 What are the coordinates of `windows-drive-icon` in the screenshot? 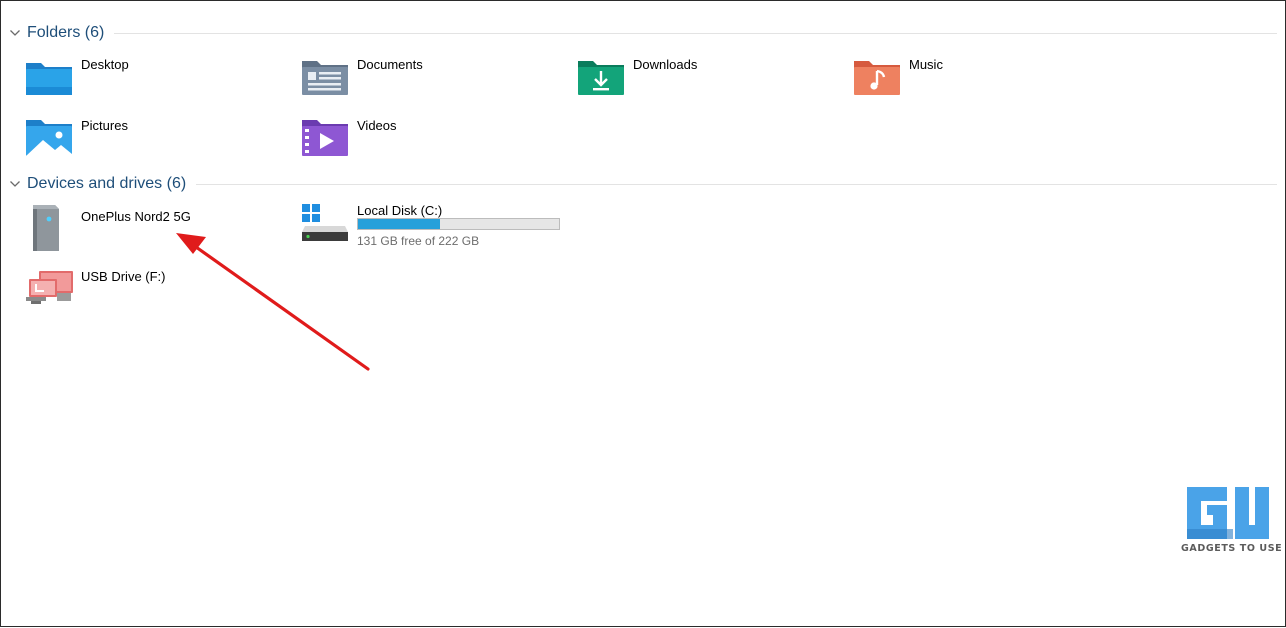 It's located at (325, 222).